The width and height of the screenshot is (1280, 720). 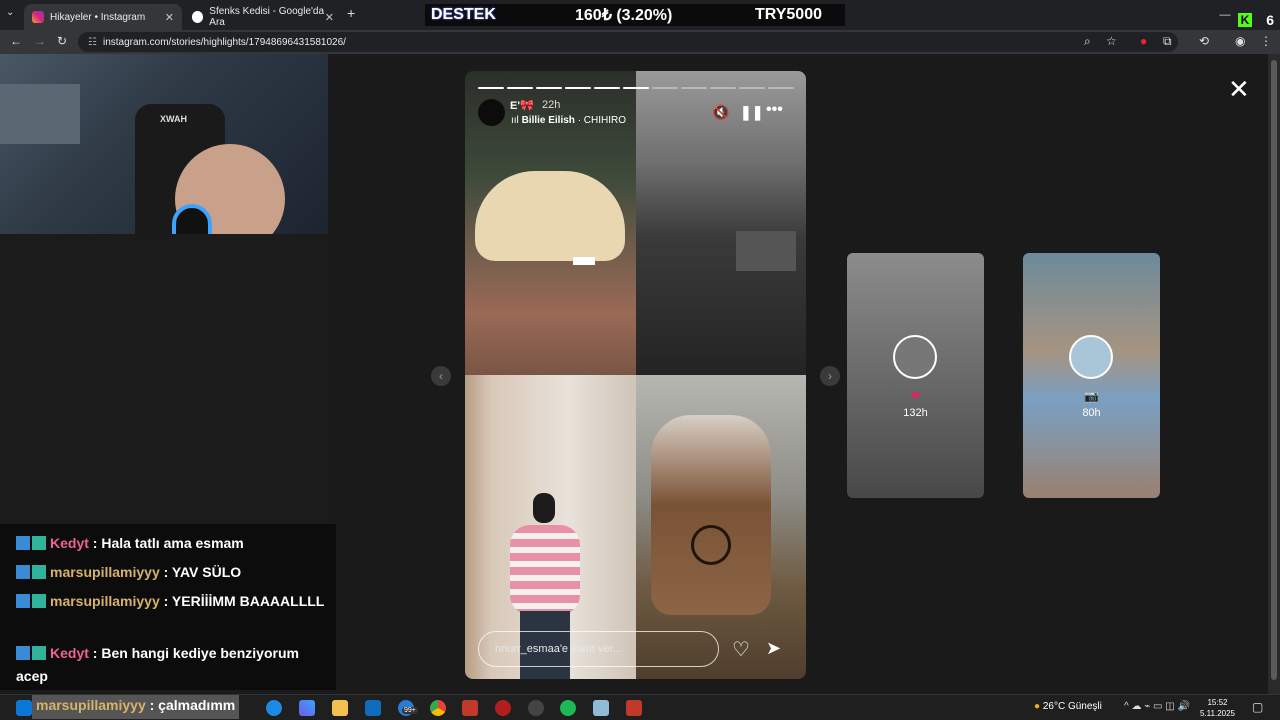 I want to click on system-tray: ^ ☁ ⌁ ▭ ◫ 🔊, so click(x=1157, y=706).